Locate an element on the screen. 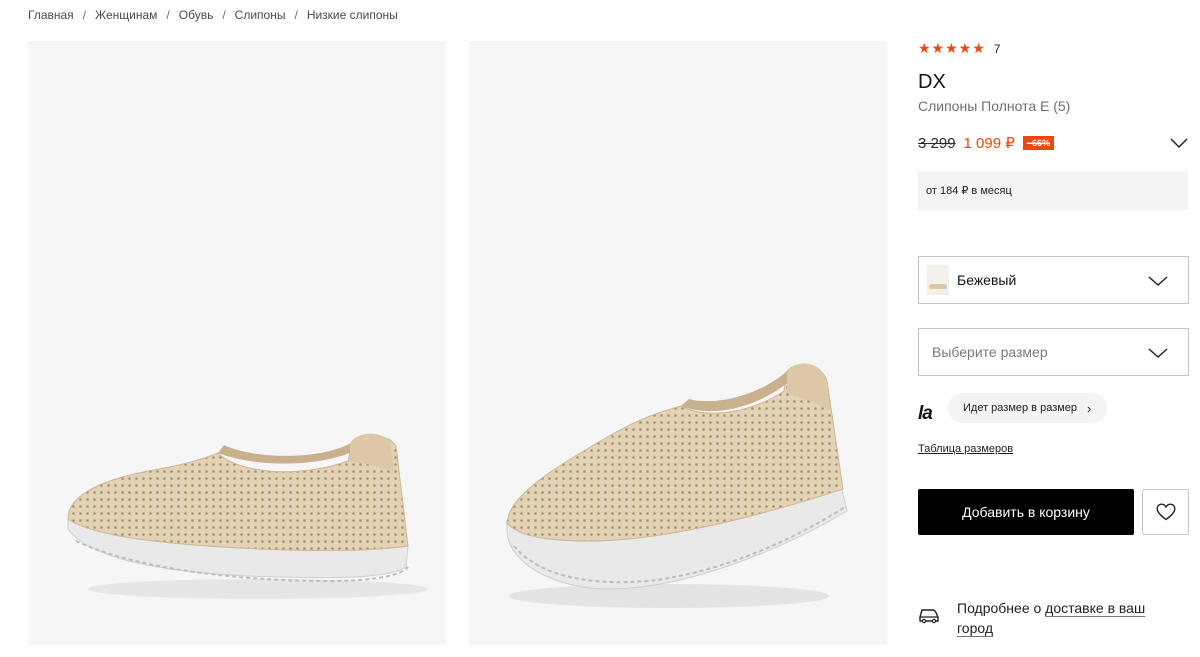 The width and height of the screenshot is (1200, 657). product-name: Слипоны Полнота E (5) is located at coordinates (994, 106).